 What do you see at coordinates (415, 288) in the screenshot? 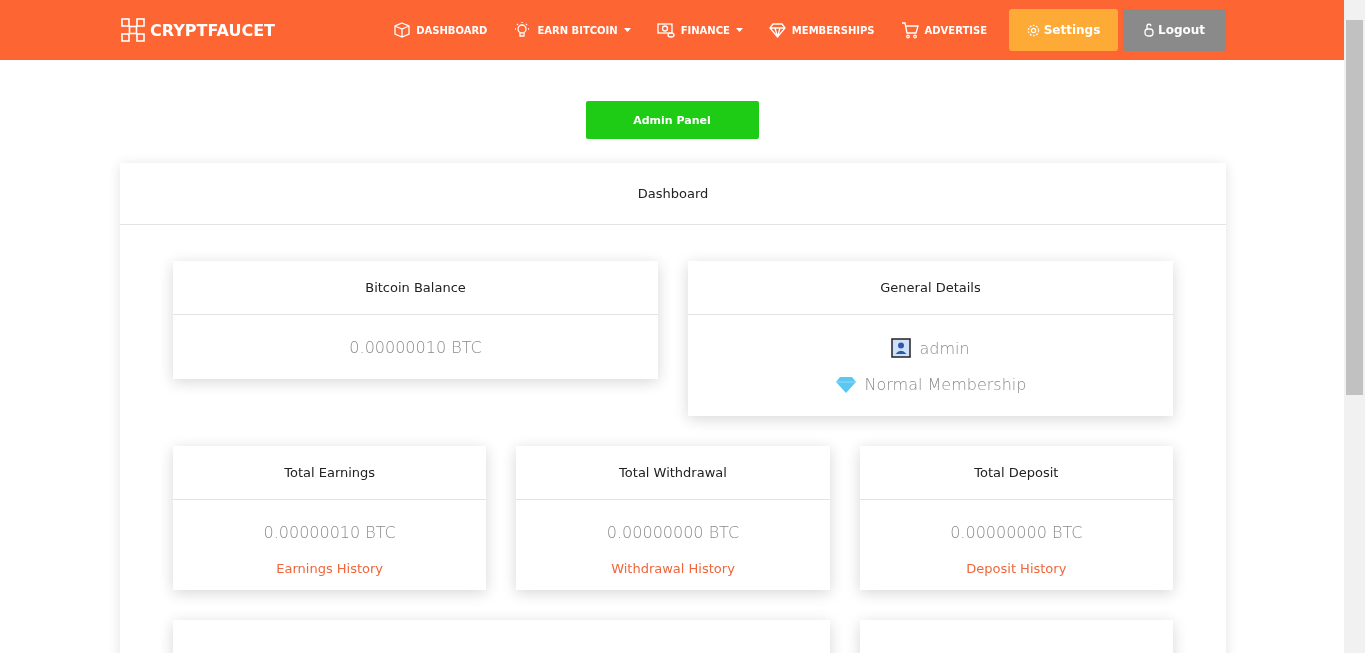
I see `card-title: Bitcoin Balance` at bounding box center [415, 288].